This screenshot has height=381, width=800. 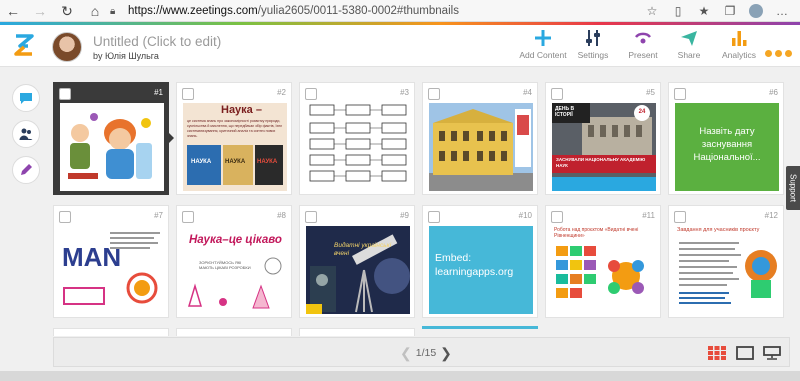 I want to click on sticky-notes-illustration, so click(x=600, y=272).